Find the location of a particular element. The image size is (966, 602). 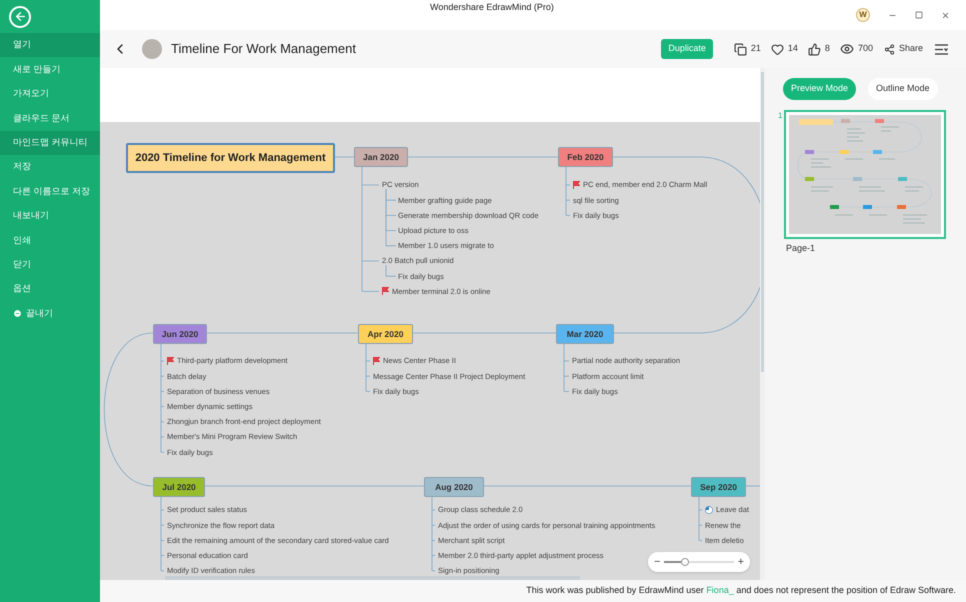

back-icon is located at coordinates (20, 16).